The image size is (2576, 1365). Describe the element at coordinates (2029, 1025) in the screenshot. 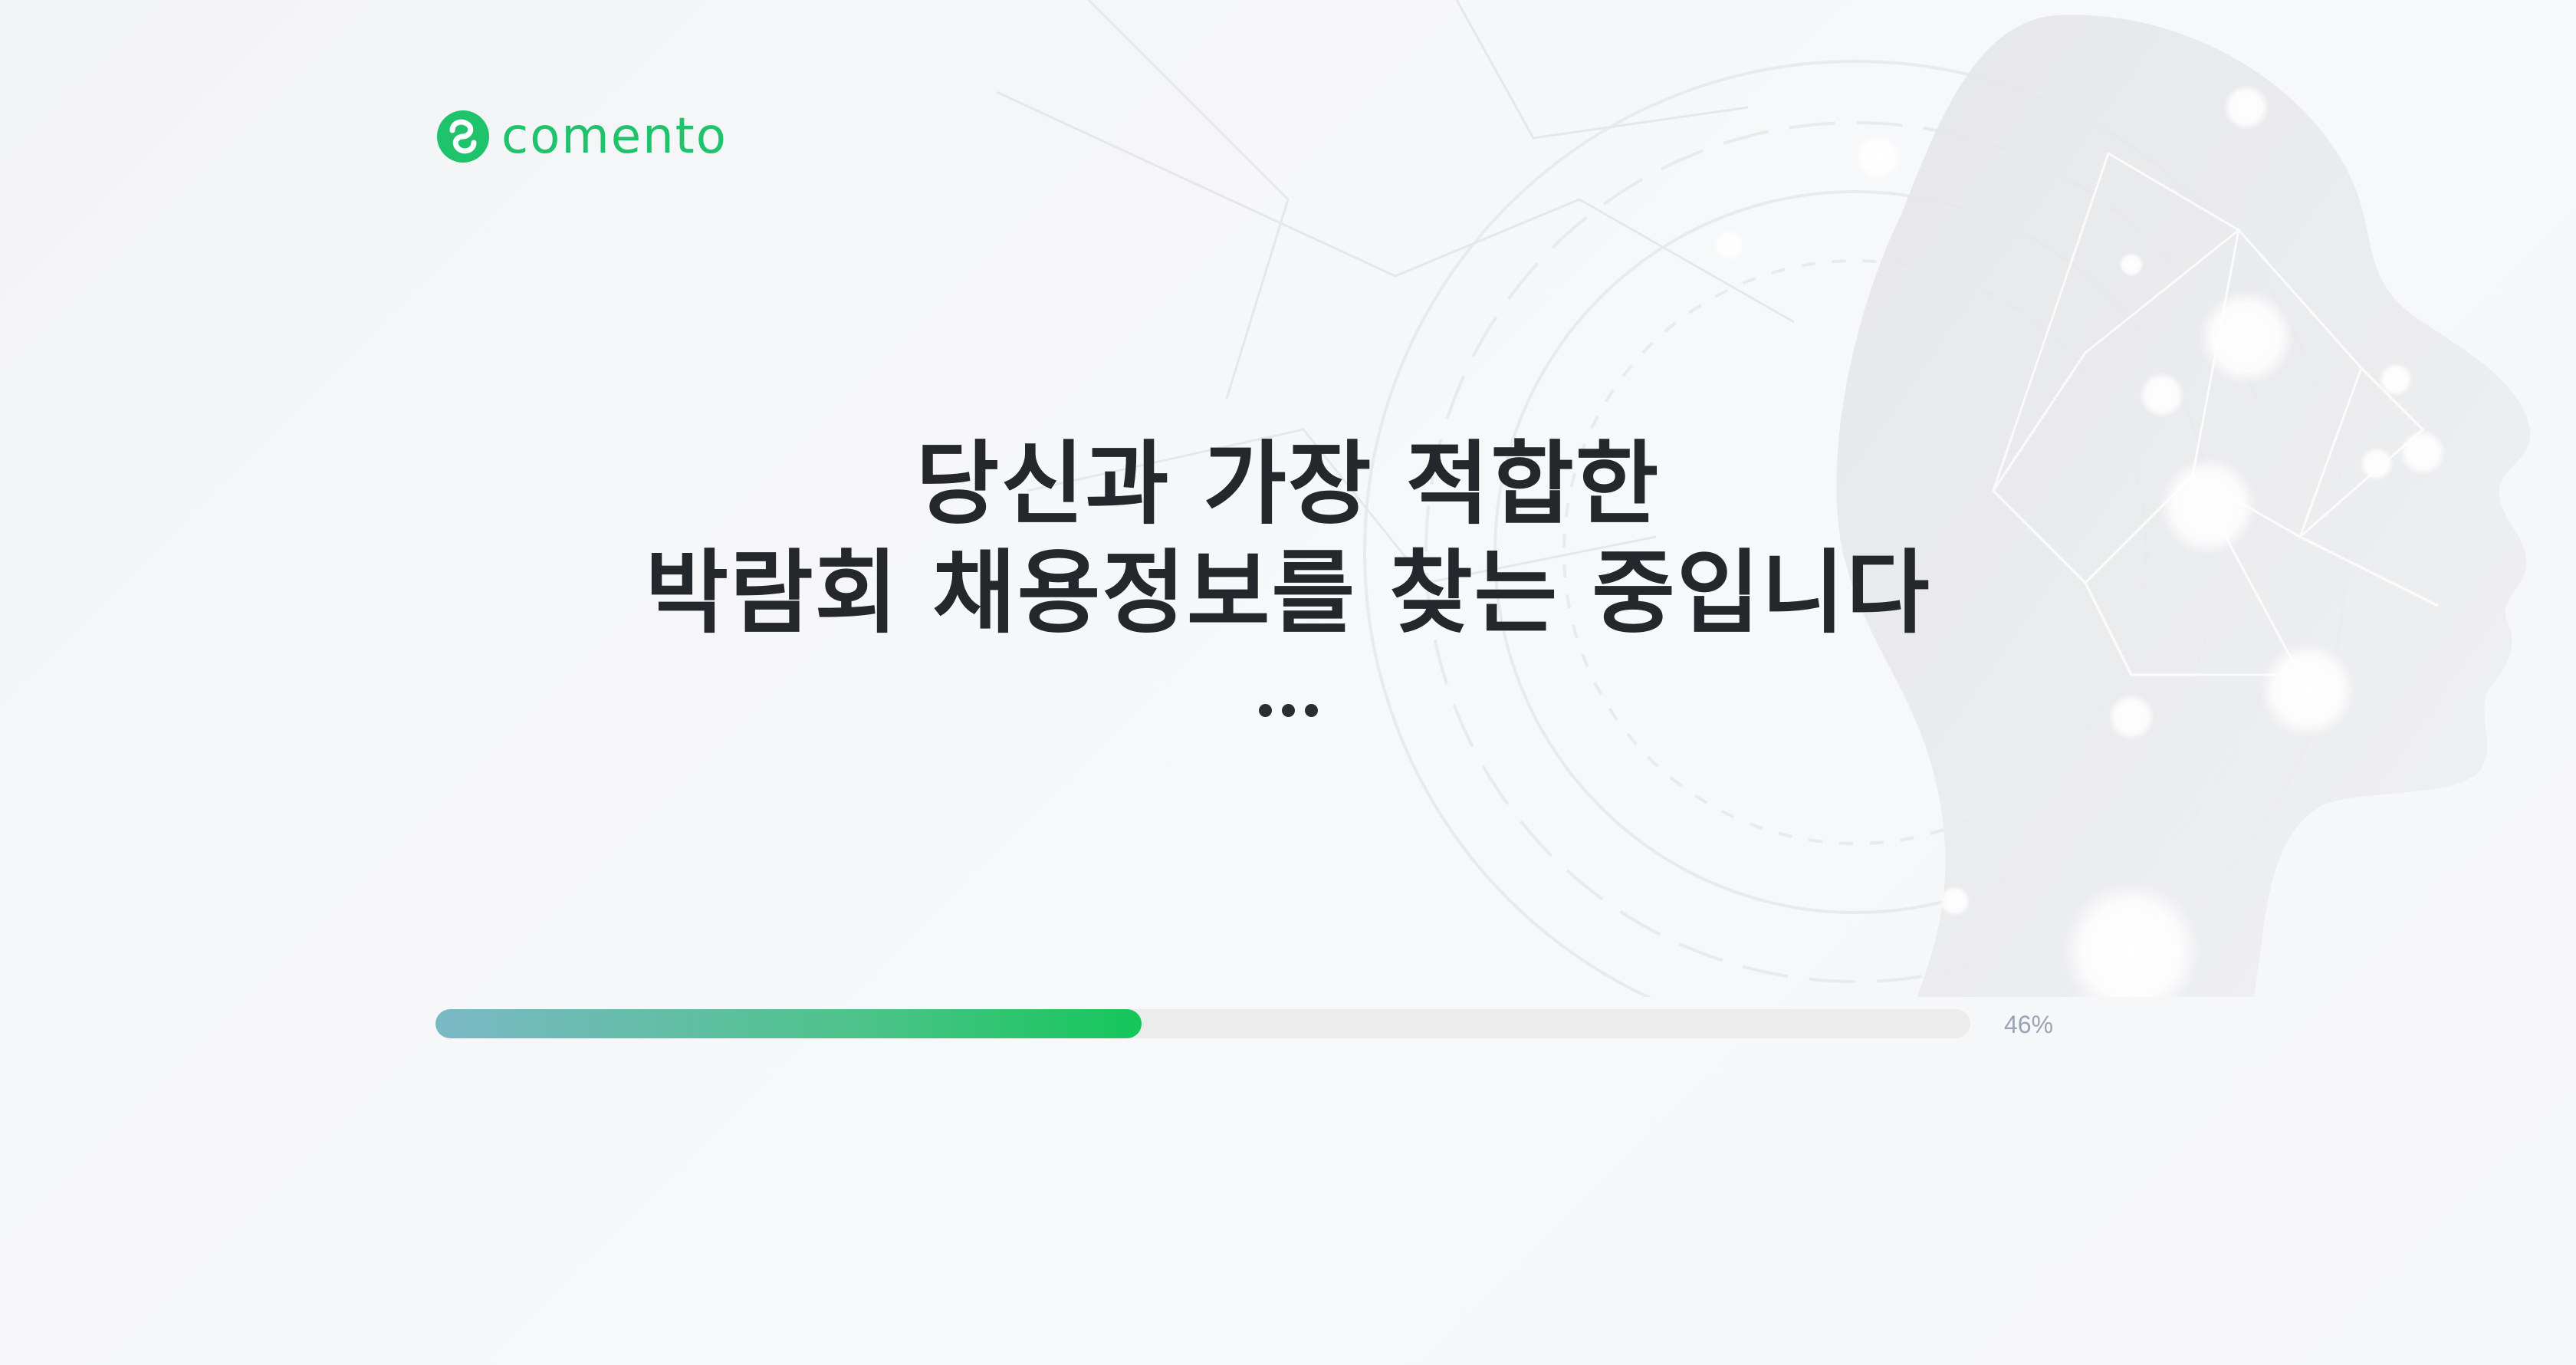

I see `progress-percent-label: 46%` at that location.